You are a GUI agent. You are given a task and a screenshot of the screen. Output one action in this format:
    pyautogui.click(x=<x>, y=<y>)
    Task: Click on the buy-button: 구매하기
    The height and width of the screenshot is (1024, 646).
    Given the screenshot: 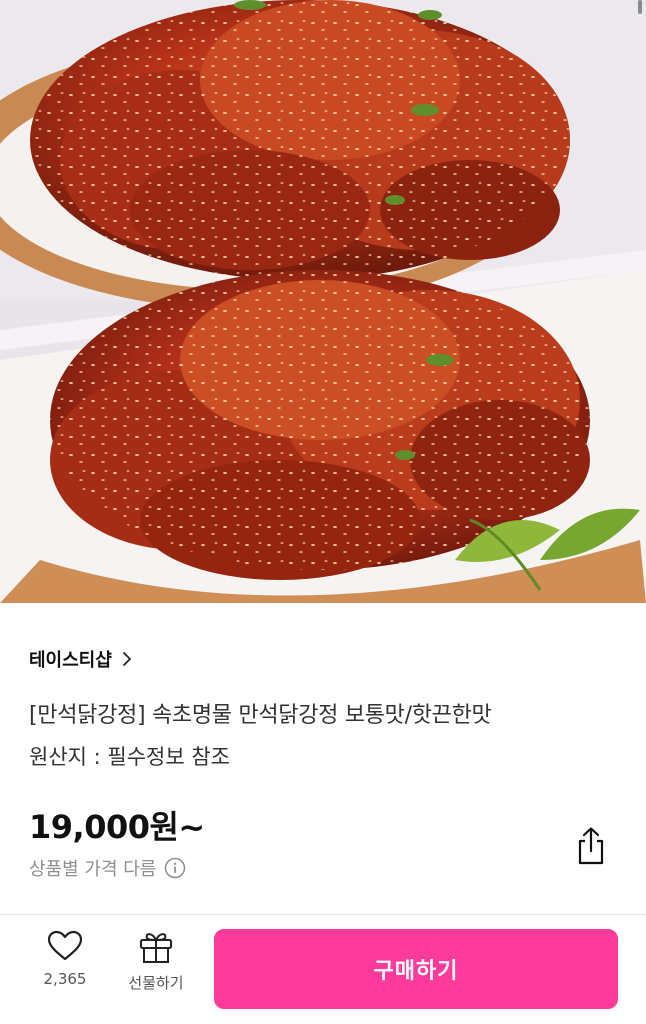 What is the action you would take?
    pyautogui.click(x=416, y=969)
    